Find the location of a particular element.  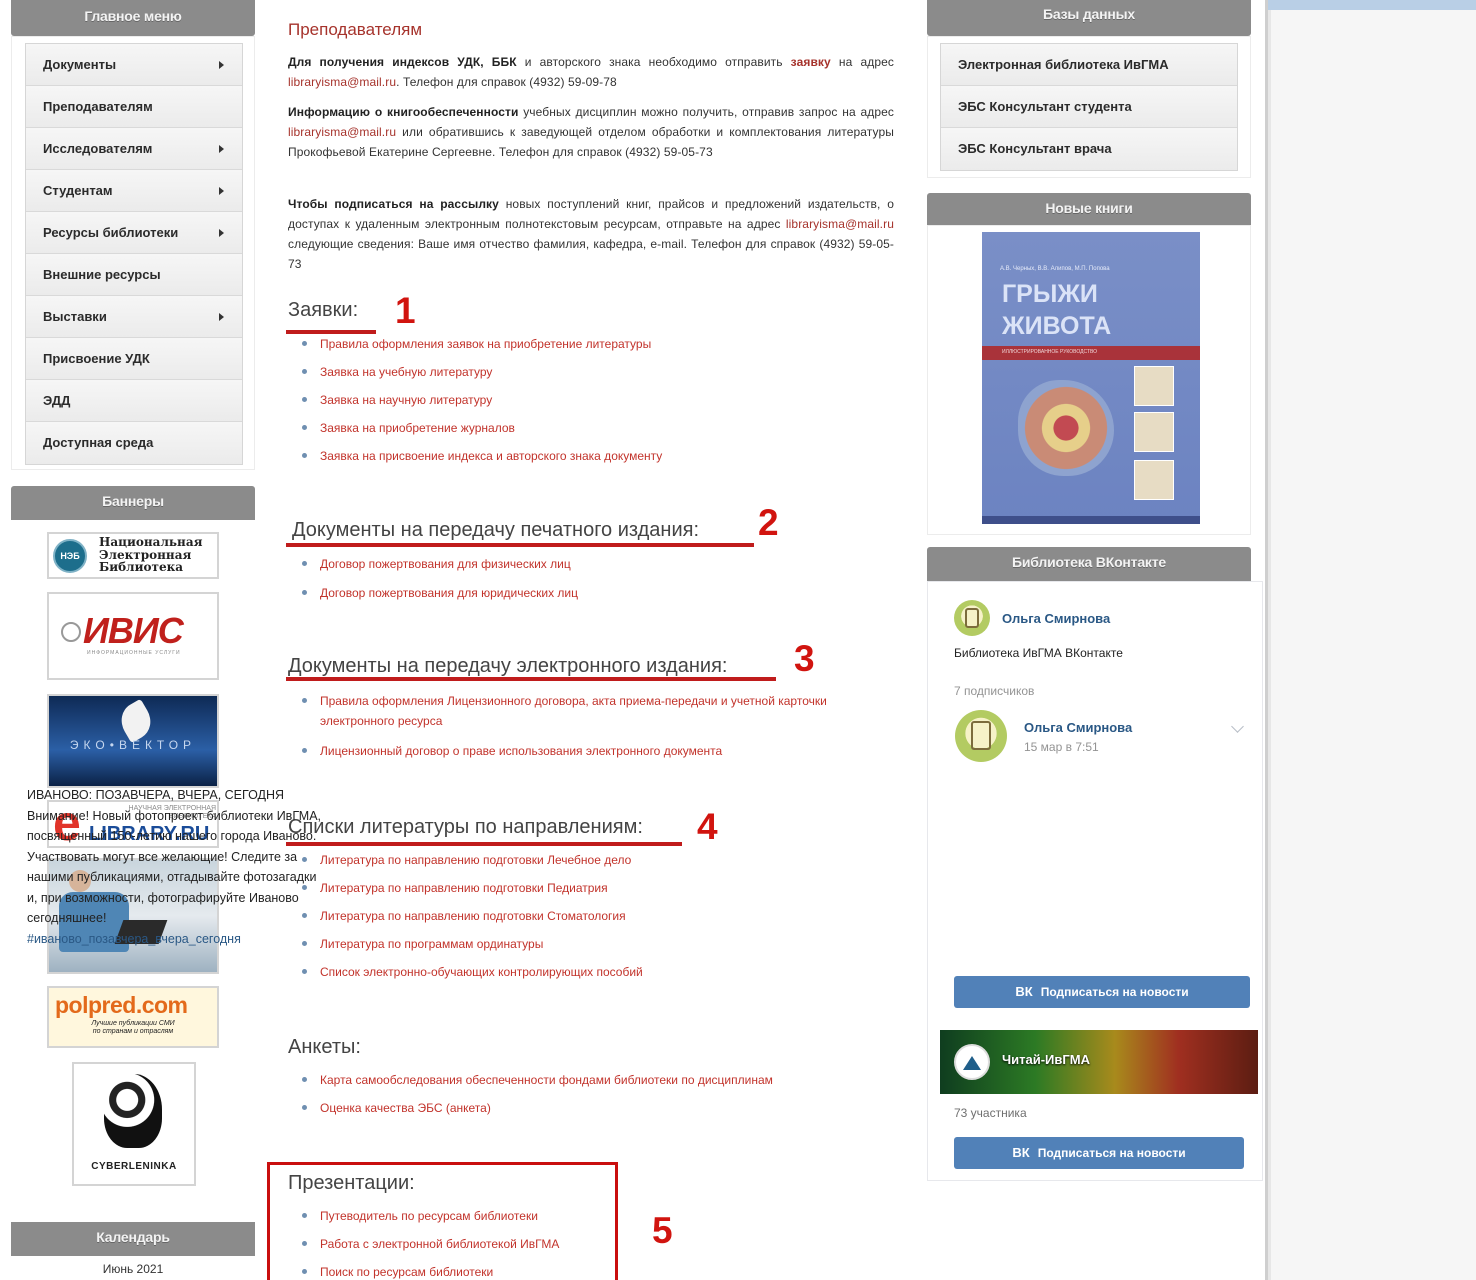

page-title: Преподавателям is located at coordinates (355, 29).